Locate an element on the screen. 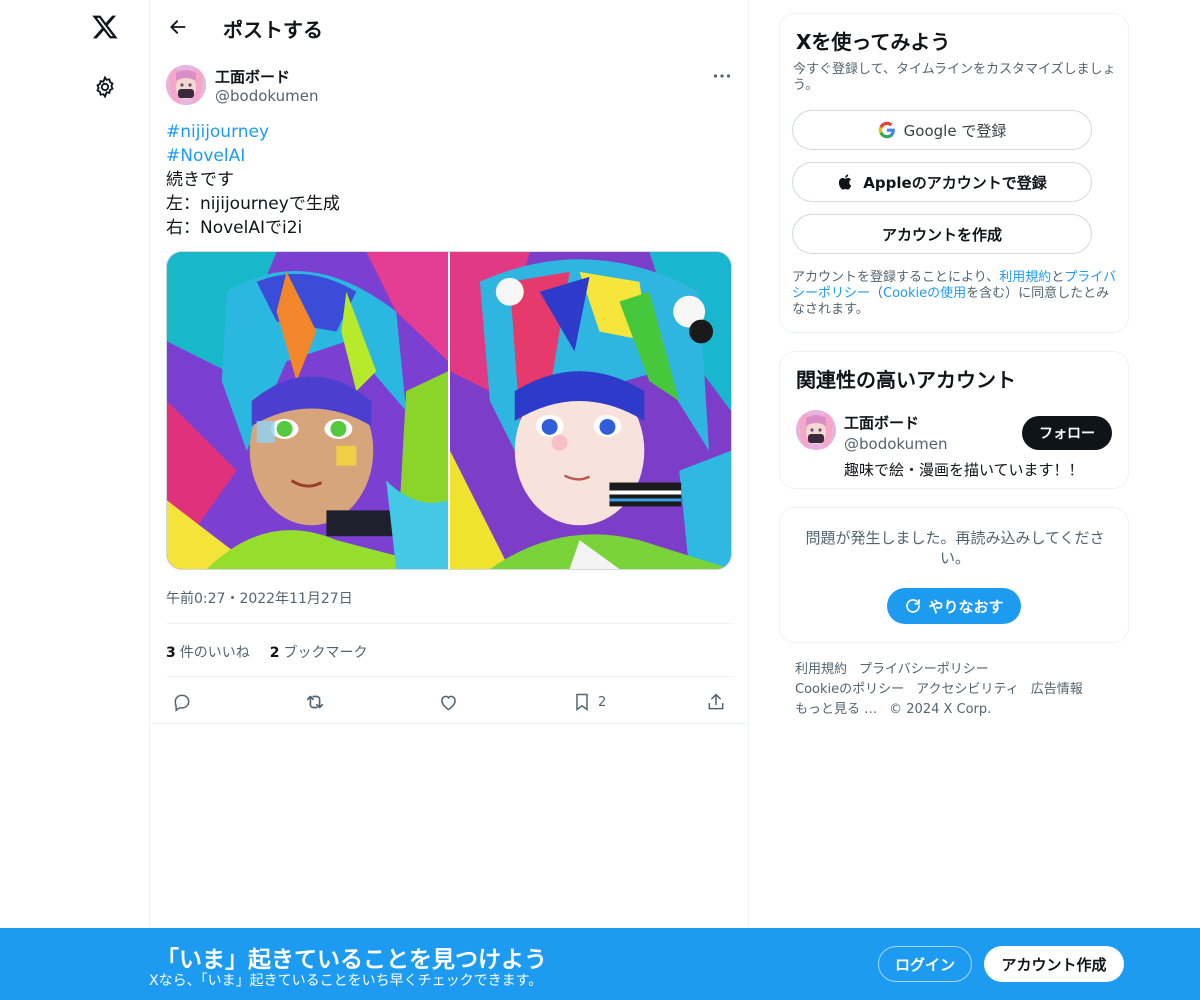 The image size is (1200, 1000). signup-title: Xを使ってみよう is located at coordinates (873, 42).